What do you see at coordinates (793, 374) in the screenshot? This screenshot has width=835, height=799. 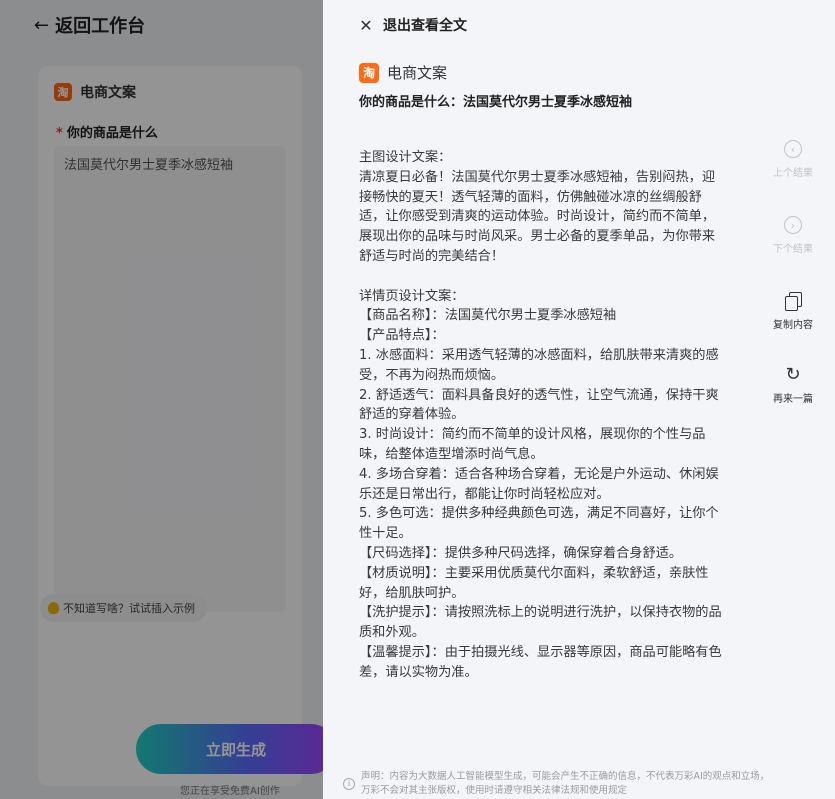 I see `refresh-icon: ↻` at bounding box center [793, 374].